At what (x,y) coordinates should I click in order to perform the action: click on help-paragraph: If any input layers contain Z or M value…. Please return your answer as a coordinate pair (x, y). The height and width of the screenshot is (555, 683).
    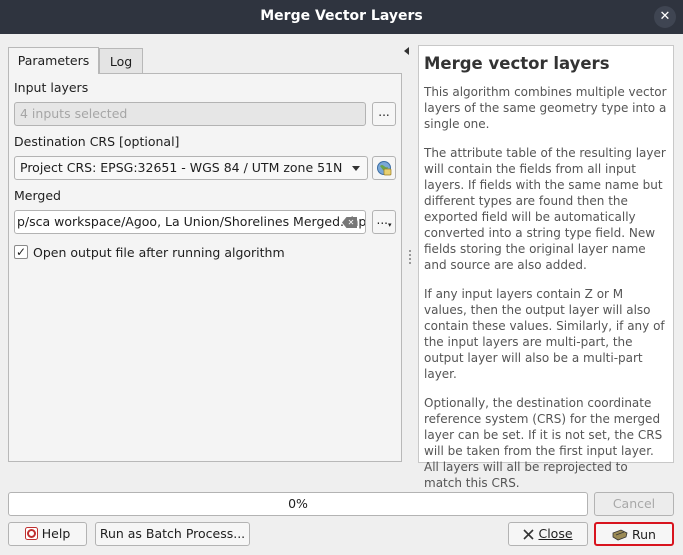
    Looking at the image, I should click on (544, 334).